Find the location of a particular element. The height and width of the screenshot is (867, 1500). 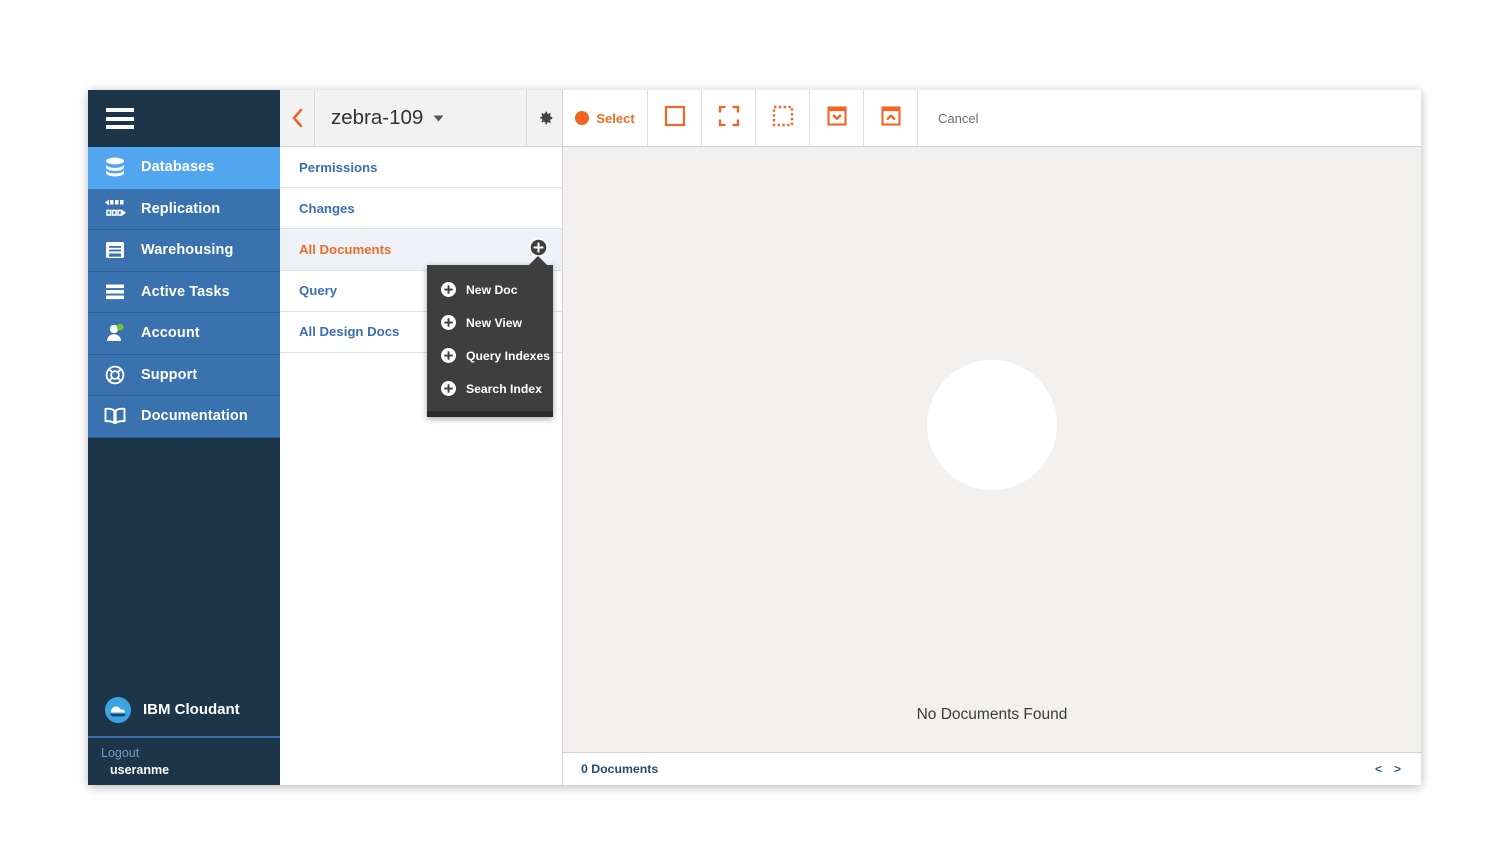

menu-pointer-arrow is located at coordinates (538, 260).